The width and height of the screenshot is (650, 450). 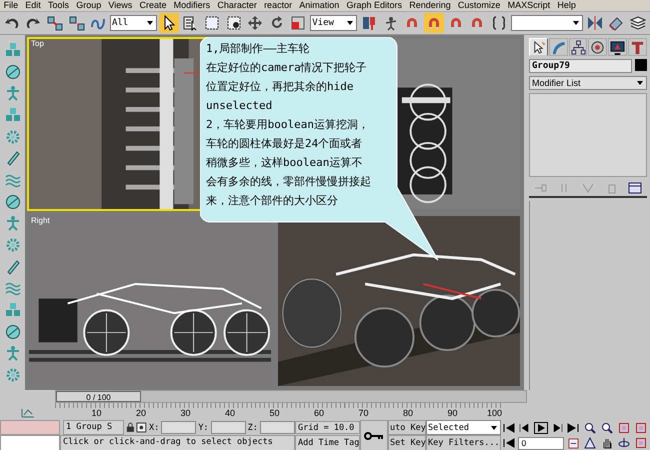 I want to click on menu-item: MAXScript, so click(x=529, y=5).